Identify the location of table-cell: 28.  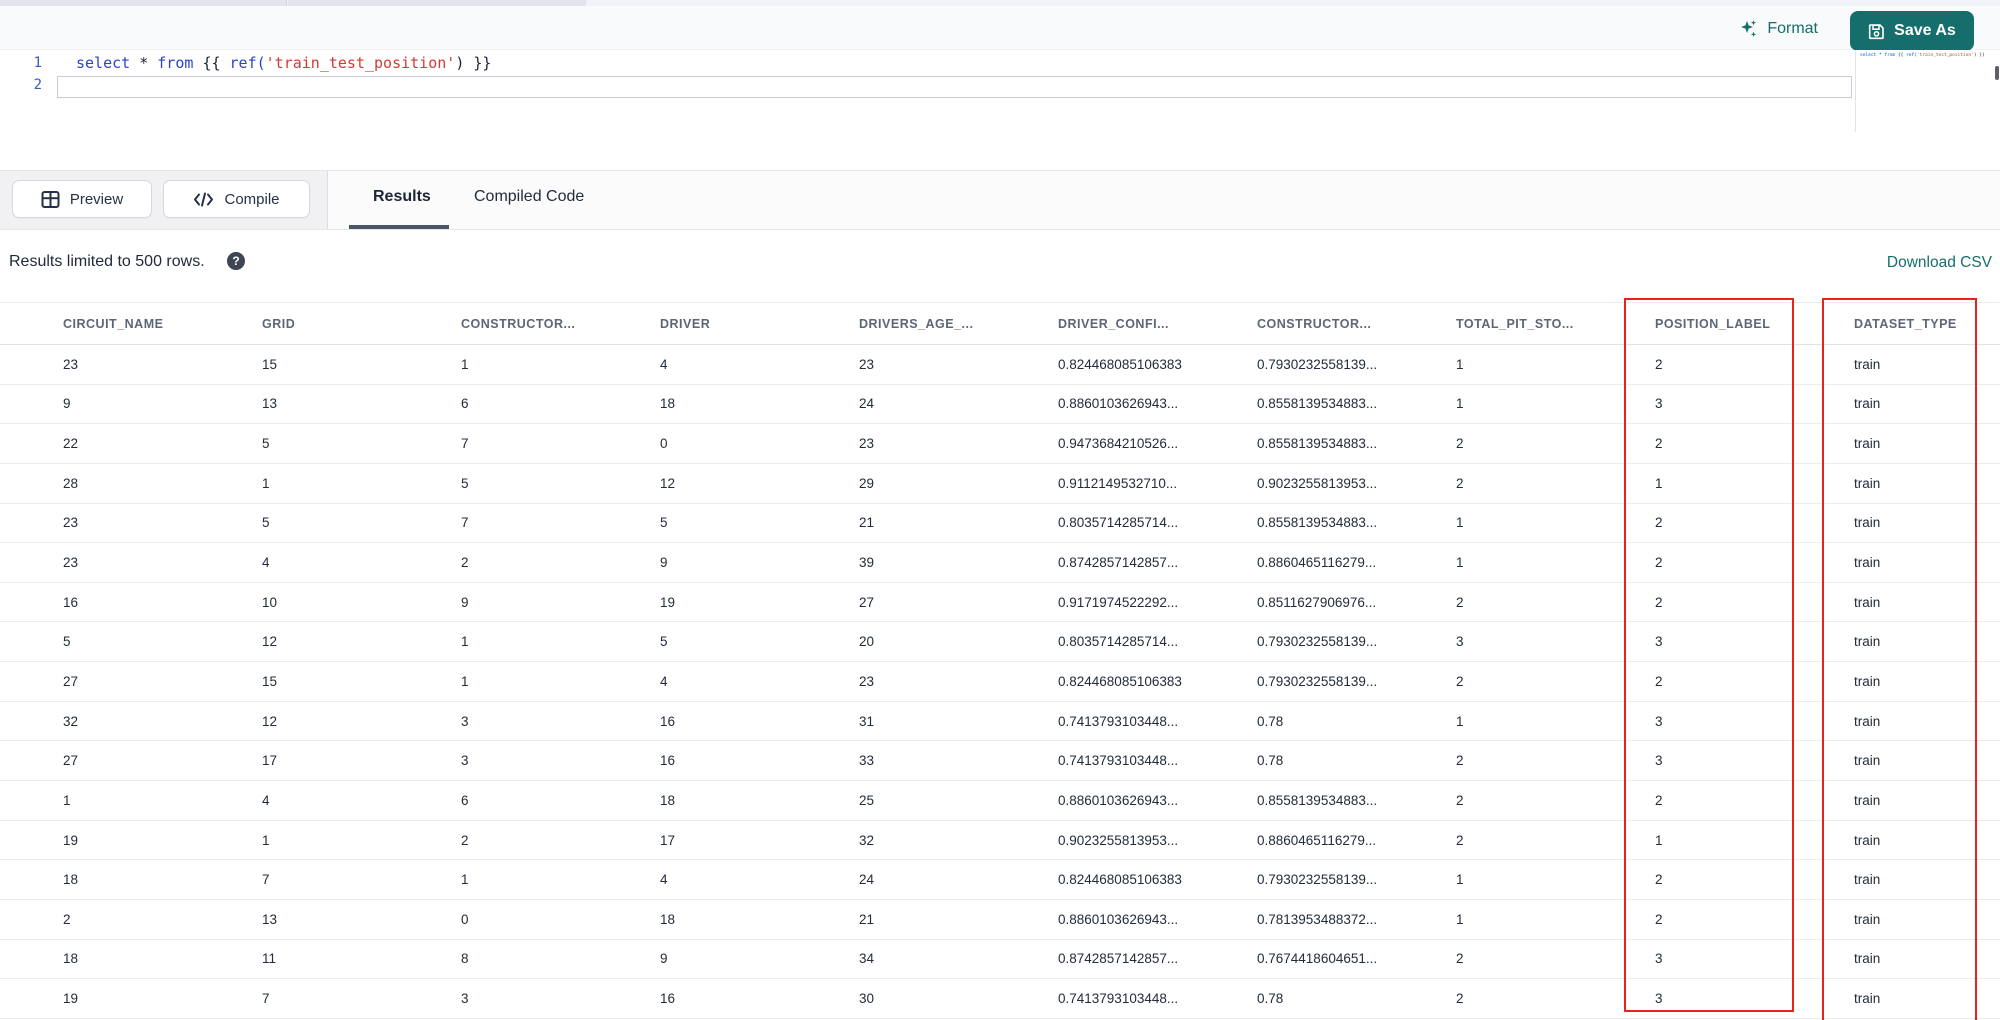
(71, 483).